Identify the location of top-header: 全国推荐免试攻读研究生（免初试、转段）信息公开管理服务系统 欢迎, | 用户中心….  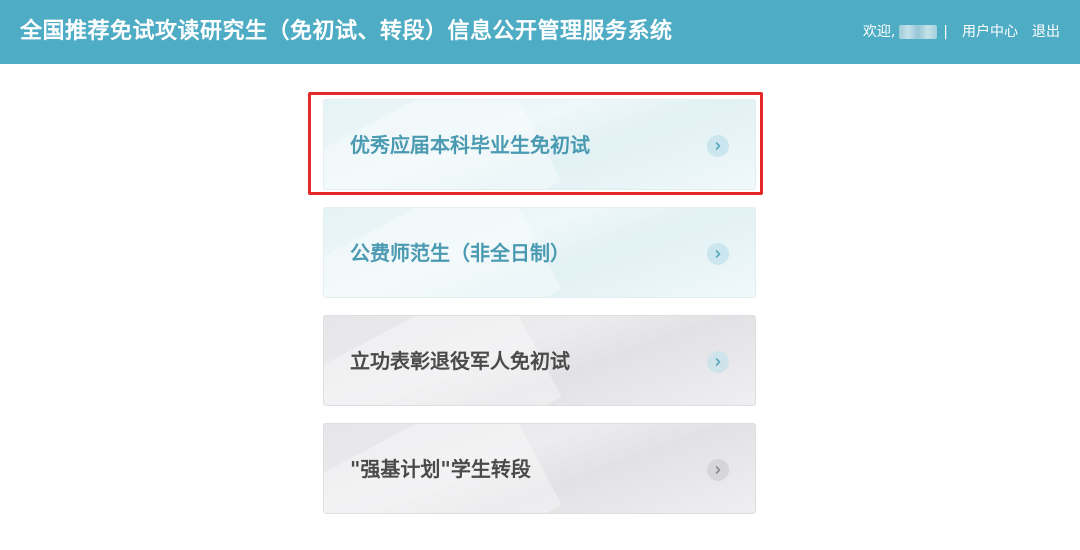
(540, 32).